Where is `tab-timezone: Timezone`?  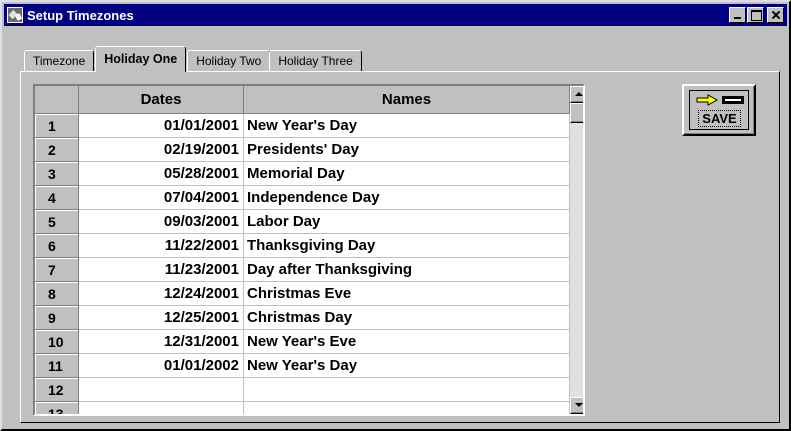
tab-timezone: Timezone is located at coordinates (59, 61).